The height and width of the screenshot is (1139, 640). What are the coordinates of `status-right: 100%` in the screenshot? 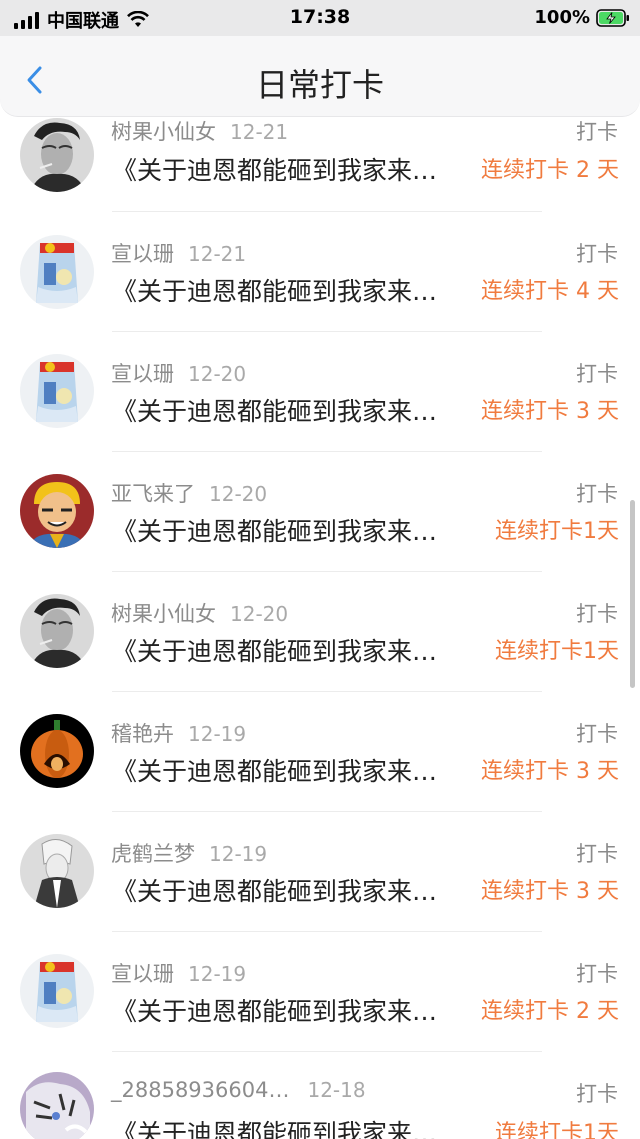 It's located at (582, 17).